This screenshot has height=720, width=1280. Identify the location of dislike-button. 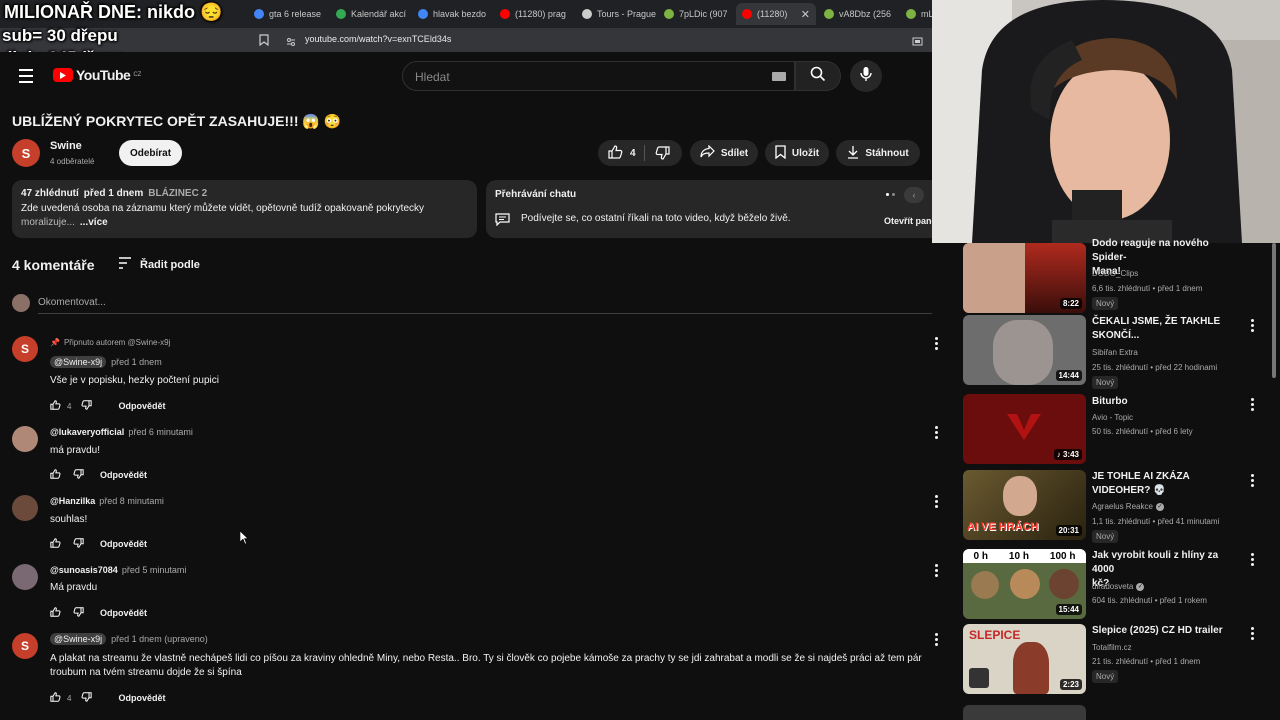
(662, 154).